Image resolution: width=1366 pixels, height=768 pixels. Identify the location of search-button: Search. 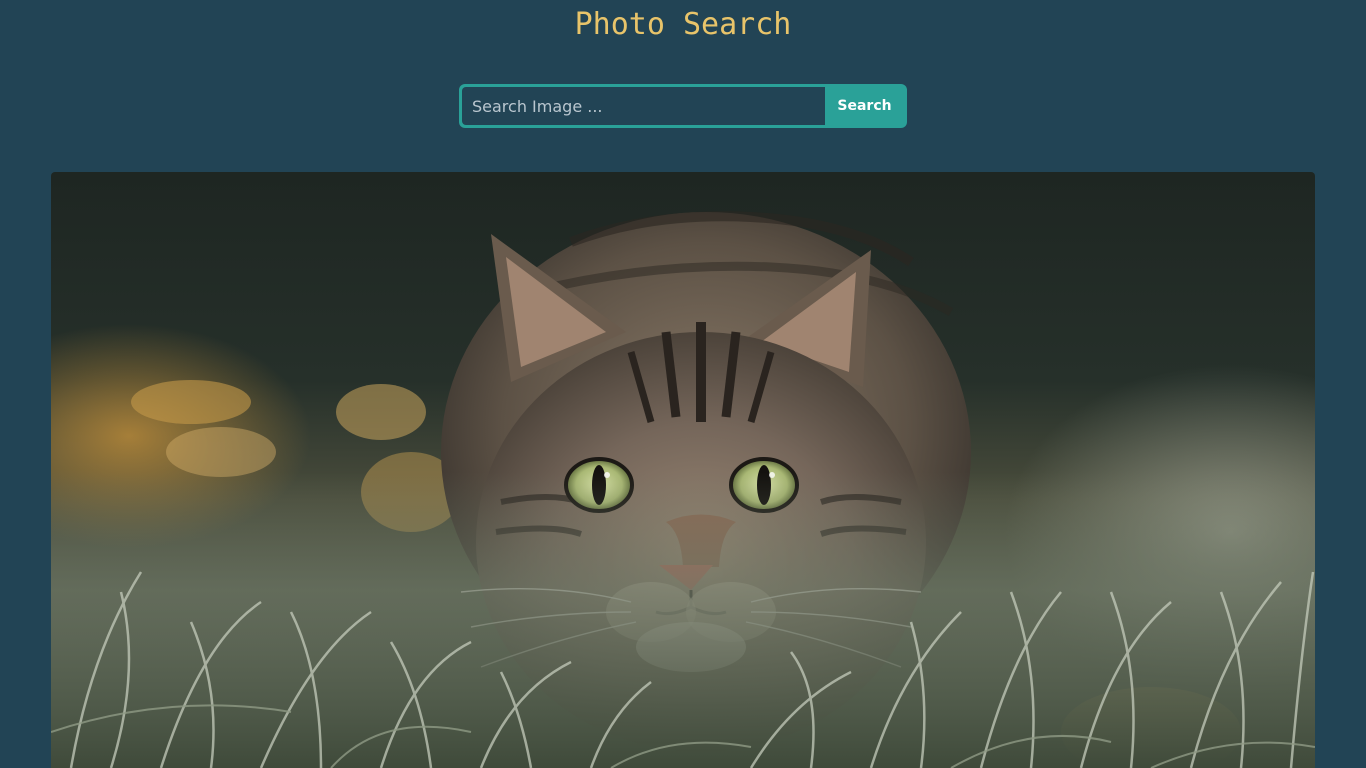
(864, 106).